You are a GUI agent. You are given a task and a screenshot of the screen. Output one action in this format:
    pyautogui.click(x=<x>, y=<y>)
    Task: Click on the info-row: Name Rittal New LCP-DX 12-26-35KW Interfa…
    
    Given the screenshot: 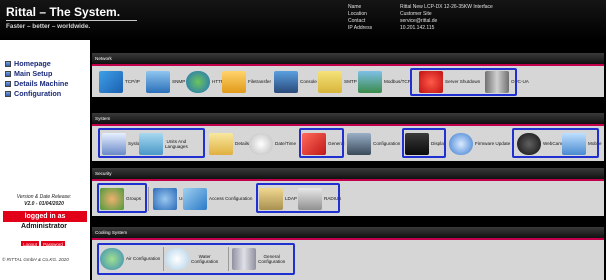 What is the action you would take?
    pyautogui.click(x=420, y=7)
    